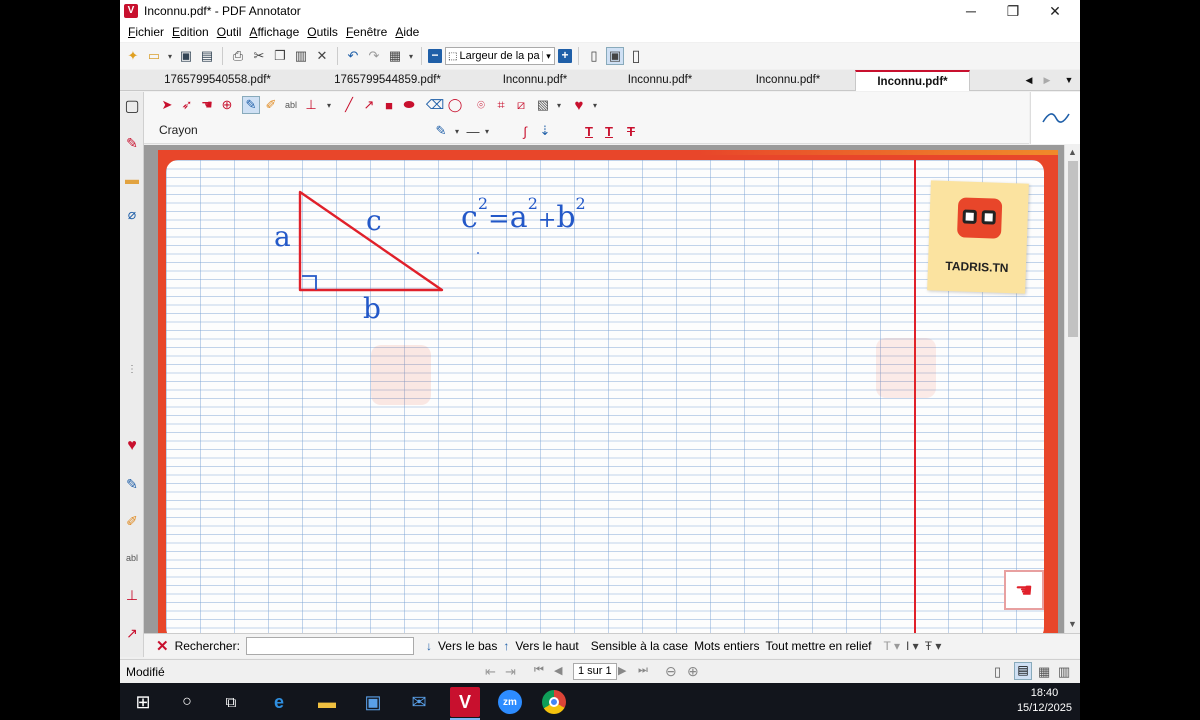  Describe the element at coordinates (558, 670) in the screenshot. I see `previous-page-icon: ◀` at that location.